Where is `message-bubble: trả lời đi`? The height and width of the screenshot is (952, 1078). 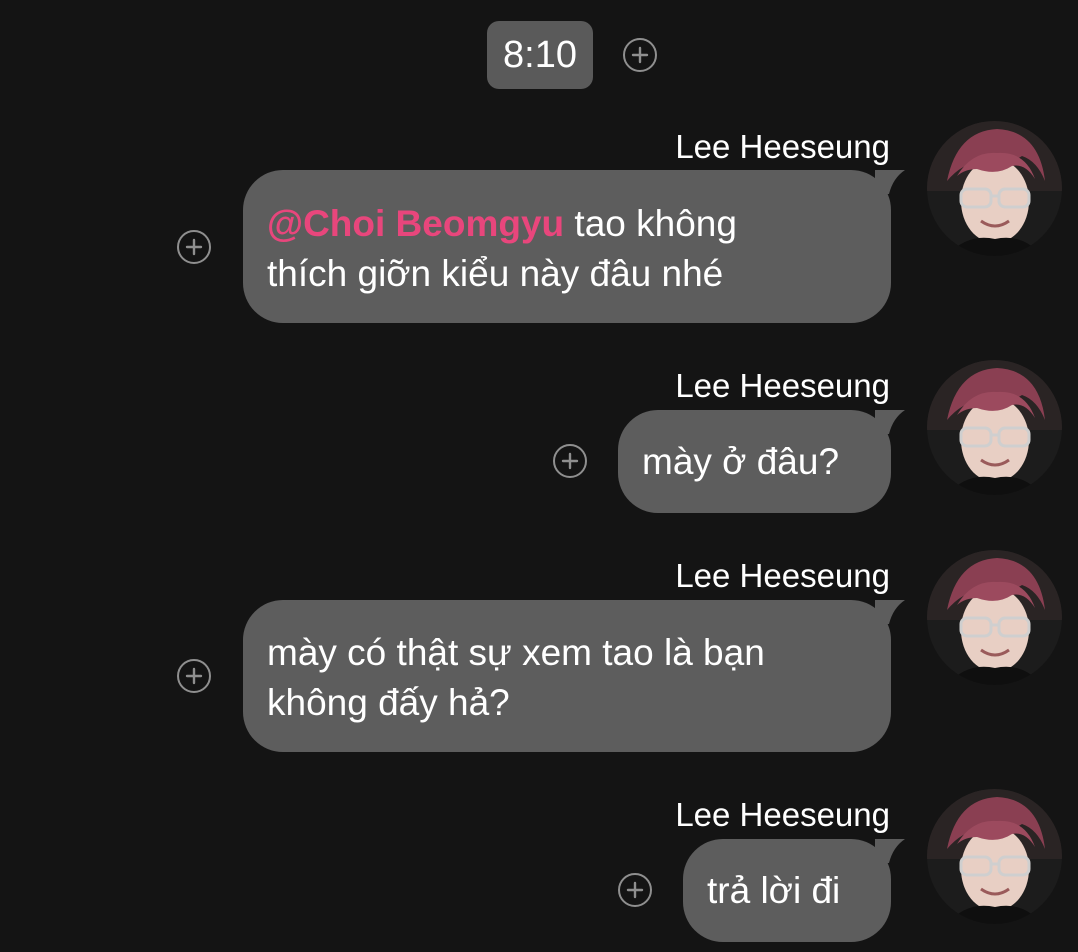
message-bubble: trả lời đi is located at coordinates (794, 890).